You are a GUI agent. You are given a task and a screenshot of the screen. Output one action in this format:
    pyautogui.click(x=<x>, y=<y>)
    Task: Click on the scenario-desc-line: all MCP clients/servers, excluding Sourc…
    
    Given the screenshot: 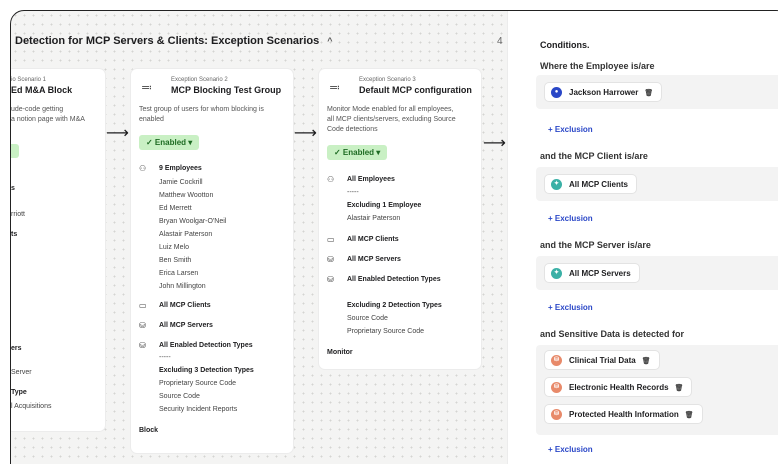 What is the action you would take?
    pyautogui.click(x=391, y=119)
    